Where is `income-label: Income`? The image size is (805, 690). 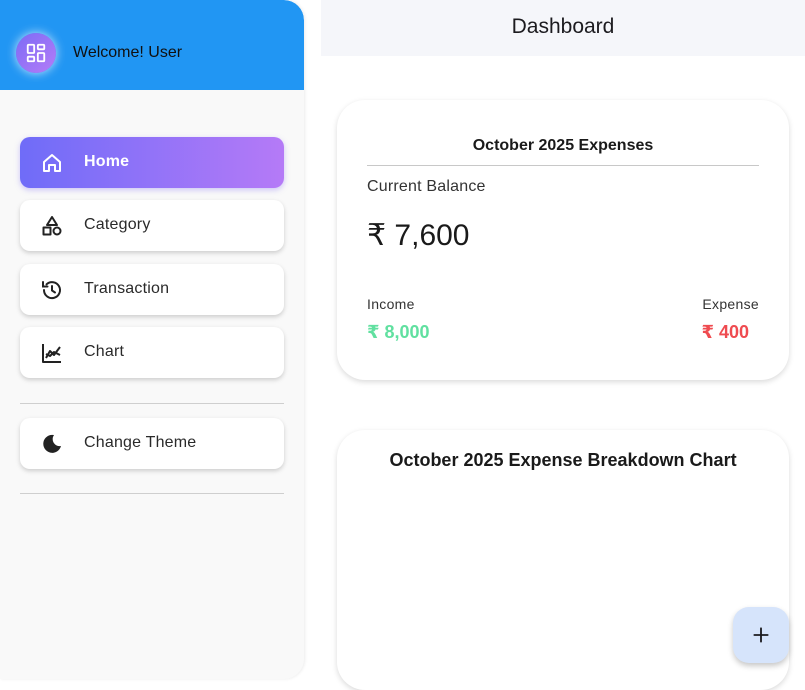 income-label: Income is located at coordinates (391, 304).